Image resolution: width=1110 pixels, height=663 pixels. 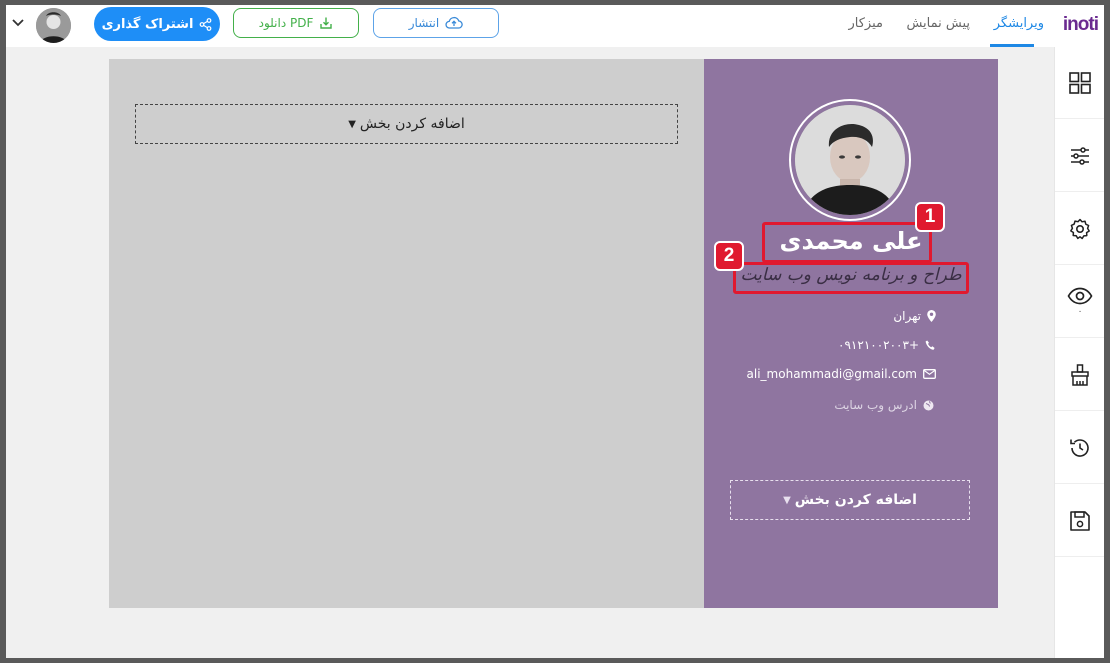 What do you see at coordinates (326, 23) in the screenshot?
I see `download-icon` at bounding box center [326, 23].